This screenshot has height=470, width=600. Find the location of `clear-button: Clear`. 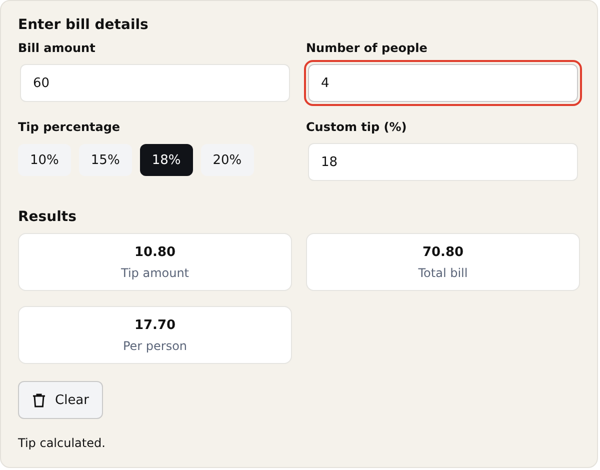

clear-button: Clear is located at coordinates (60, 400).